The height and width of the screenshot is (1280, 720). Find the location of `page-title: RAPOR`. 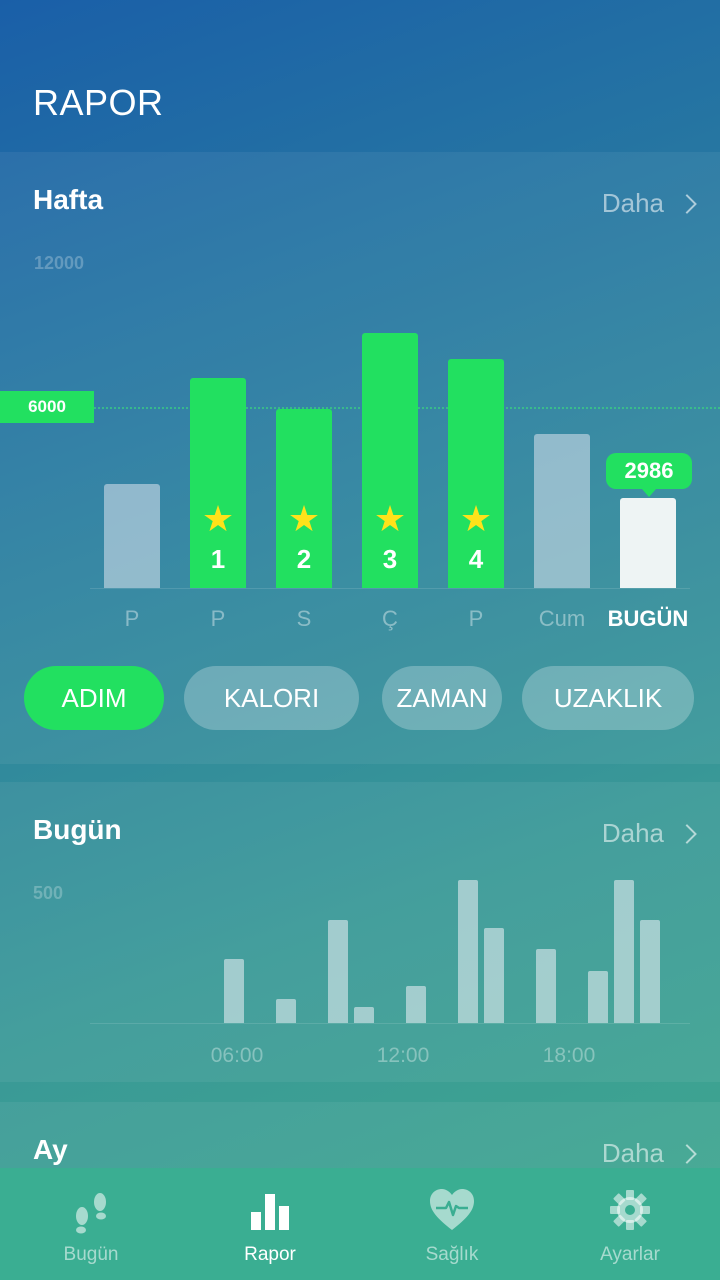

page-title: RAPOR is located at coordinates (98, 102).